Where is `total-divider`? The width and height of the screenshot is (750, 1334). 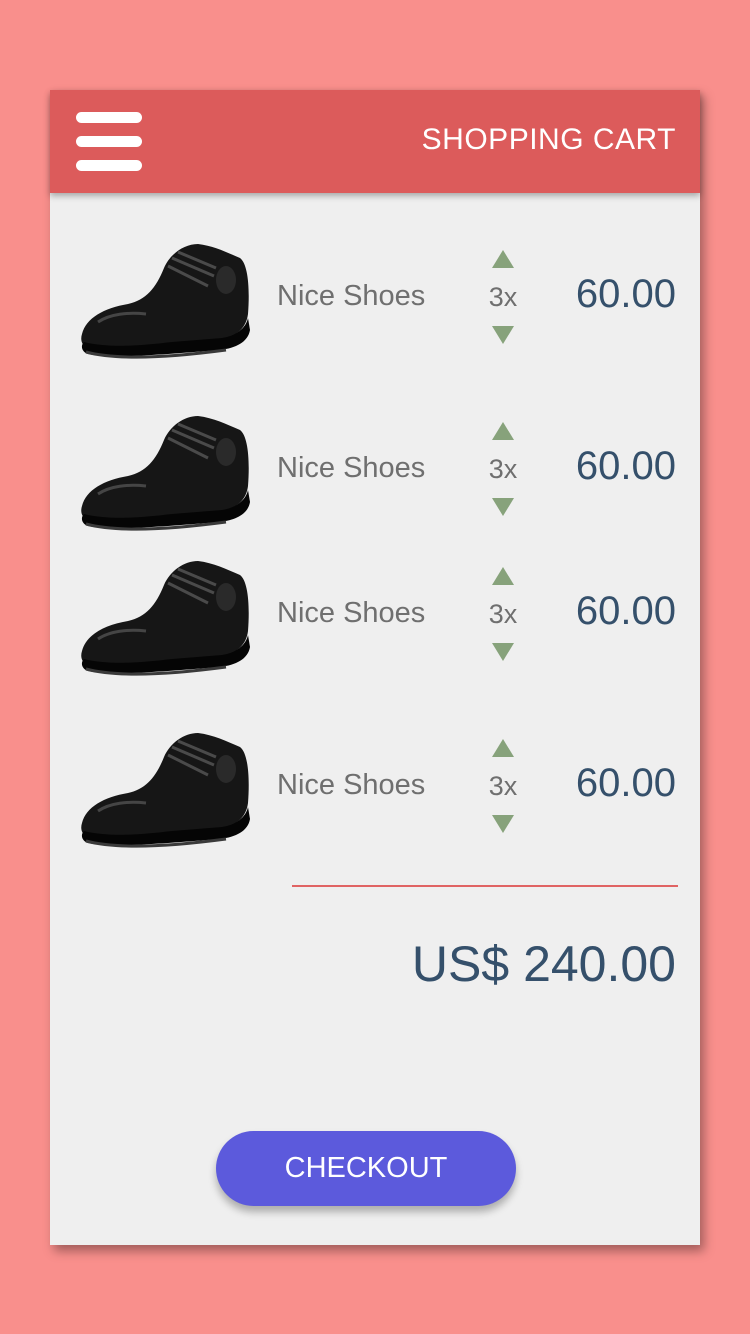 total-divider is located at coordinates (485, 886).